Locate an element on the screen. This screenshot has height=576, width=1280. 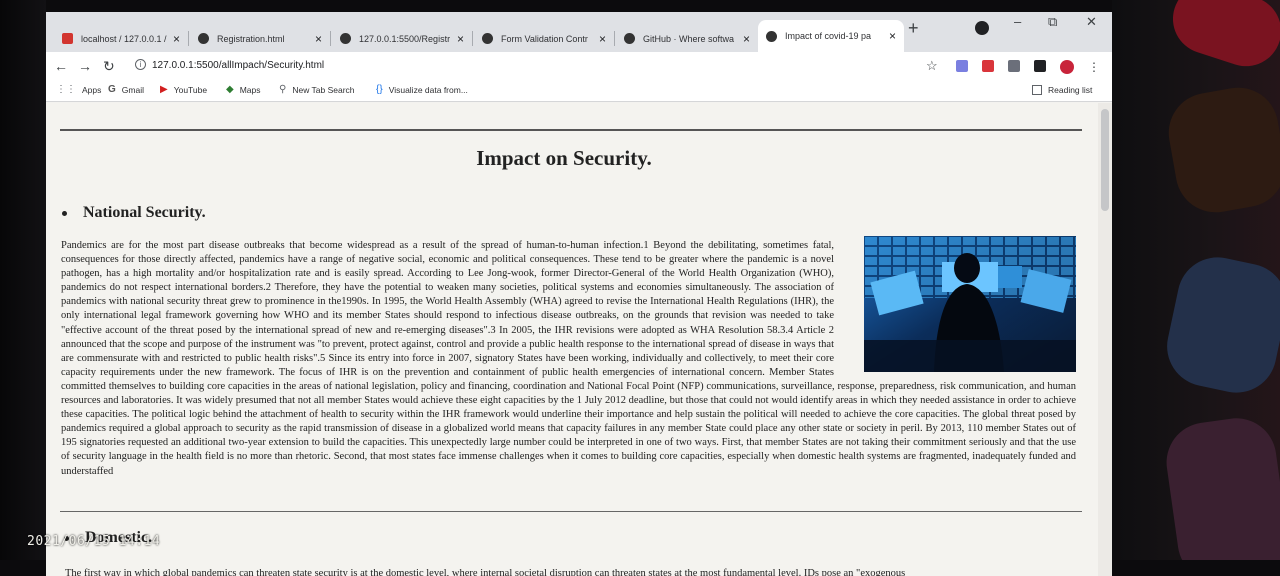
tab-title: GitHub · Where softwa is located at coordinates (689, 38).